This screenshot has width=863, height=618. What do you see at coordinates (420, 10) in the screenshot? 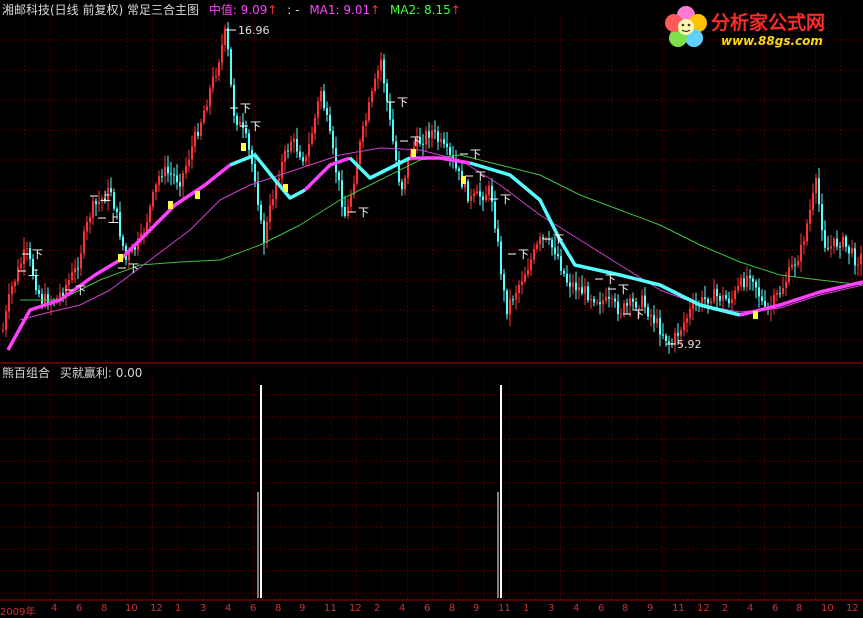
I see `ma2-label: MA2: 8.15` at bounding box center [420, 10].